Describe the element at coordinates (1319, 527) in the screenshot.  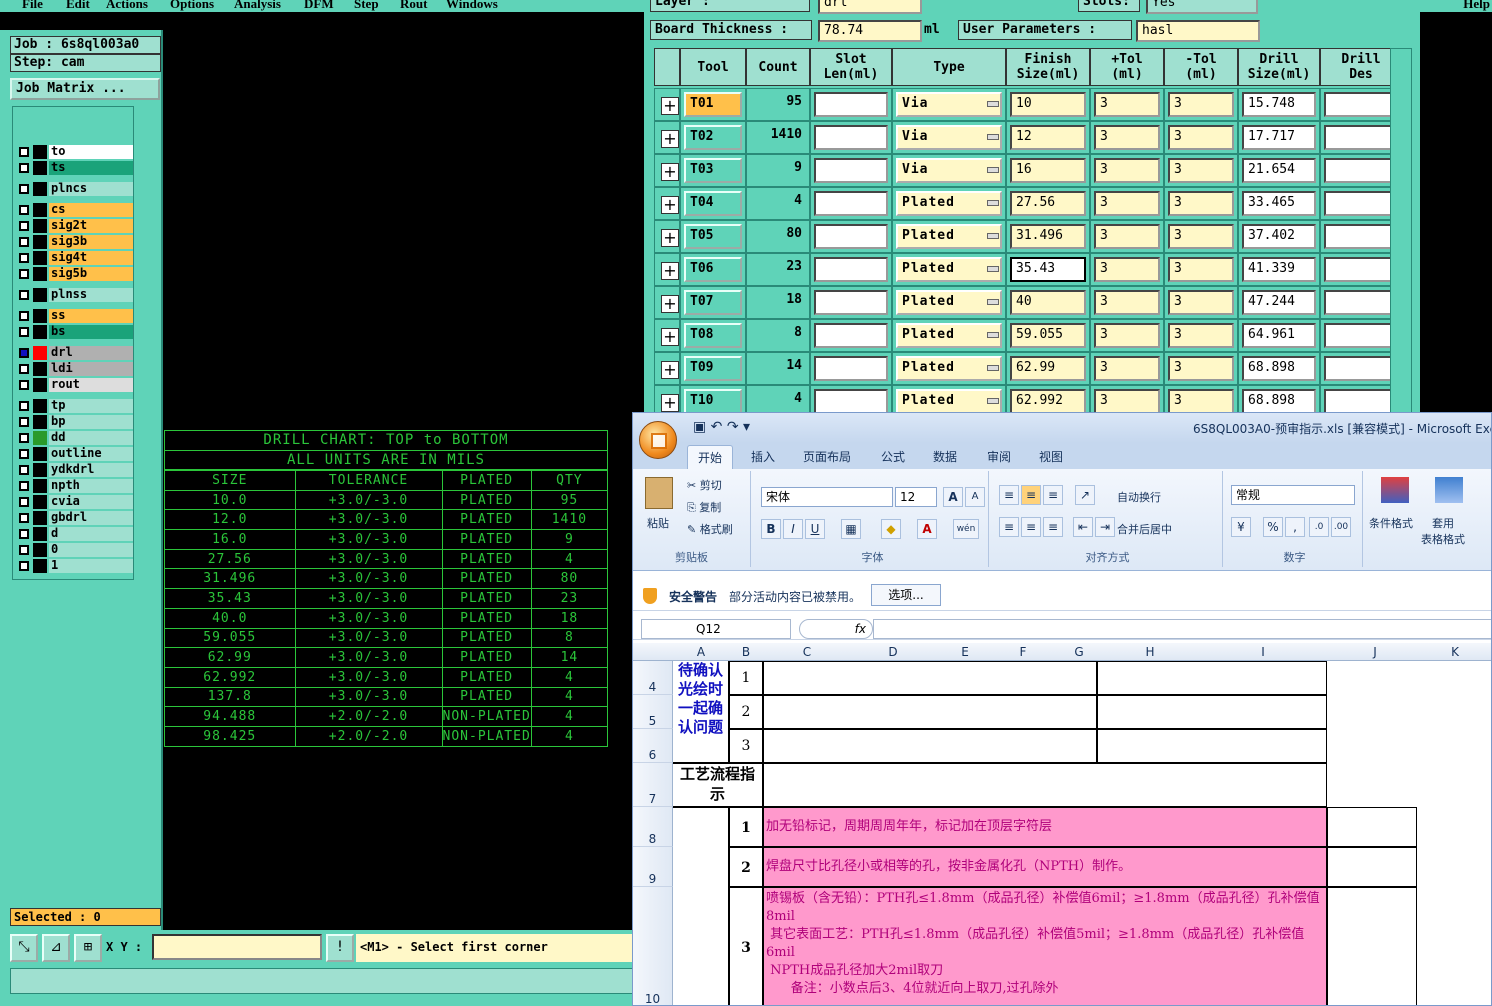
I see `increase-decimal-icon: .0` at that location.